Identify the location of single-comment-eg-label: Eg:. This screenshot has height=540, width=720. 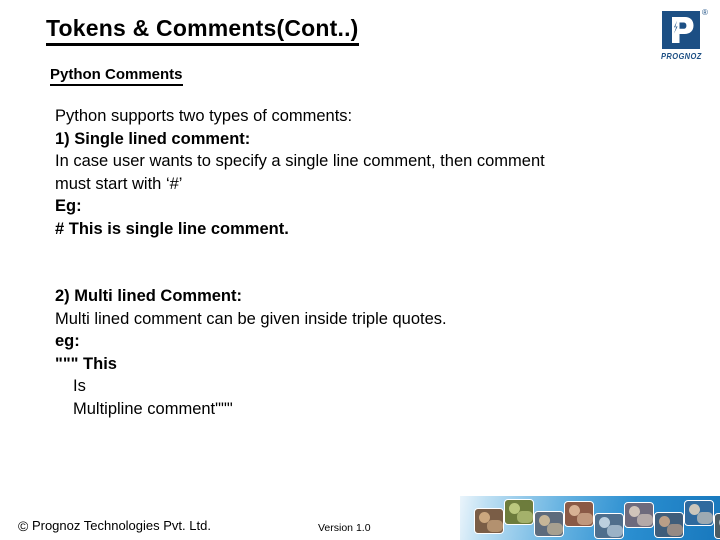
(68, 206).